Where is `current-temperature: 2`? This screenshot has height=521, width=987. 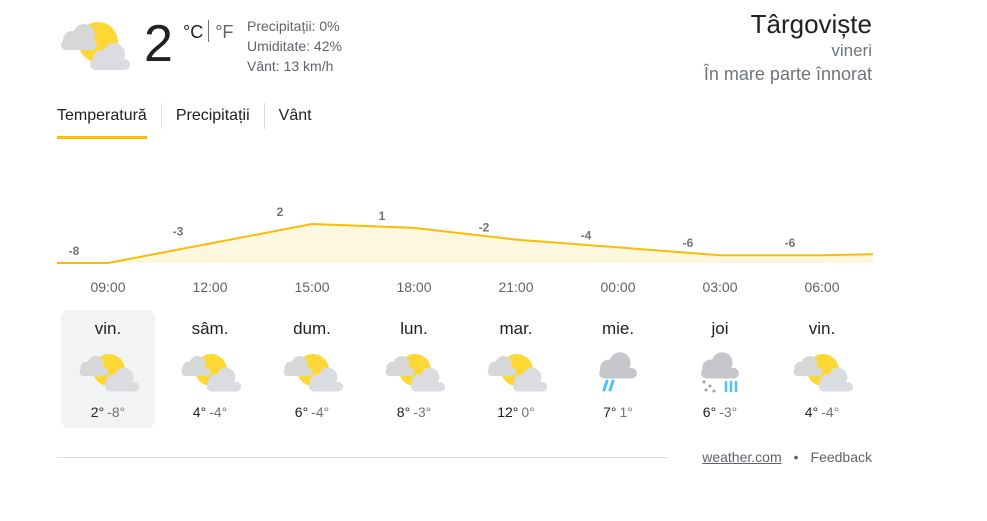
current-temperature: 2 is located at coordinates (158, 44).